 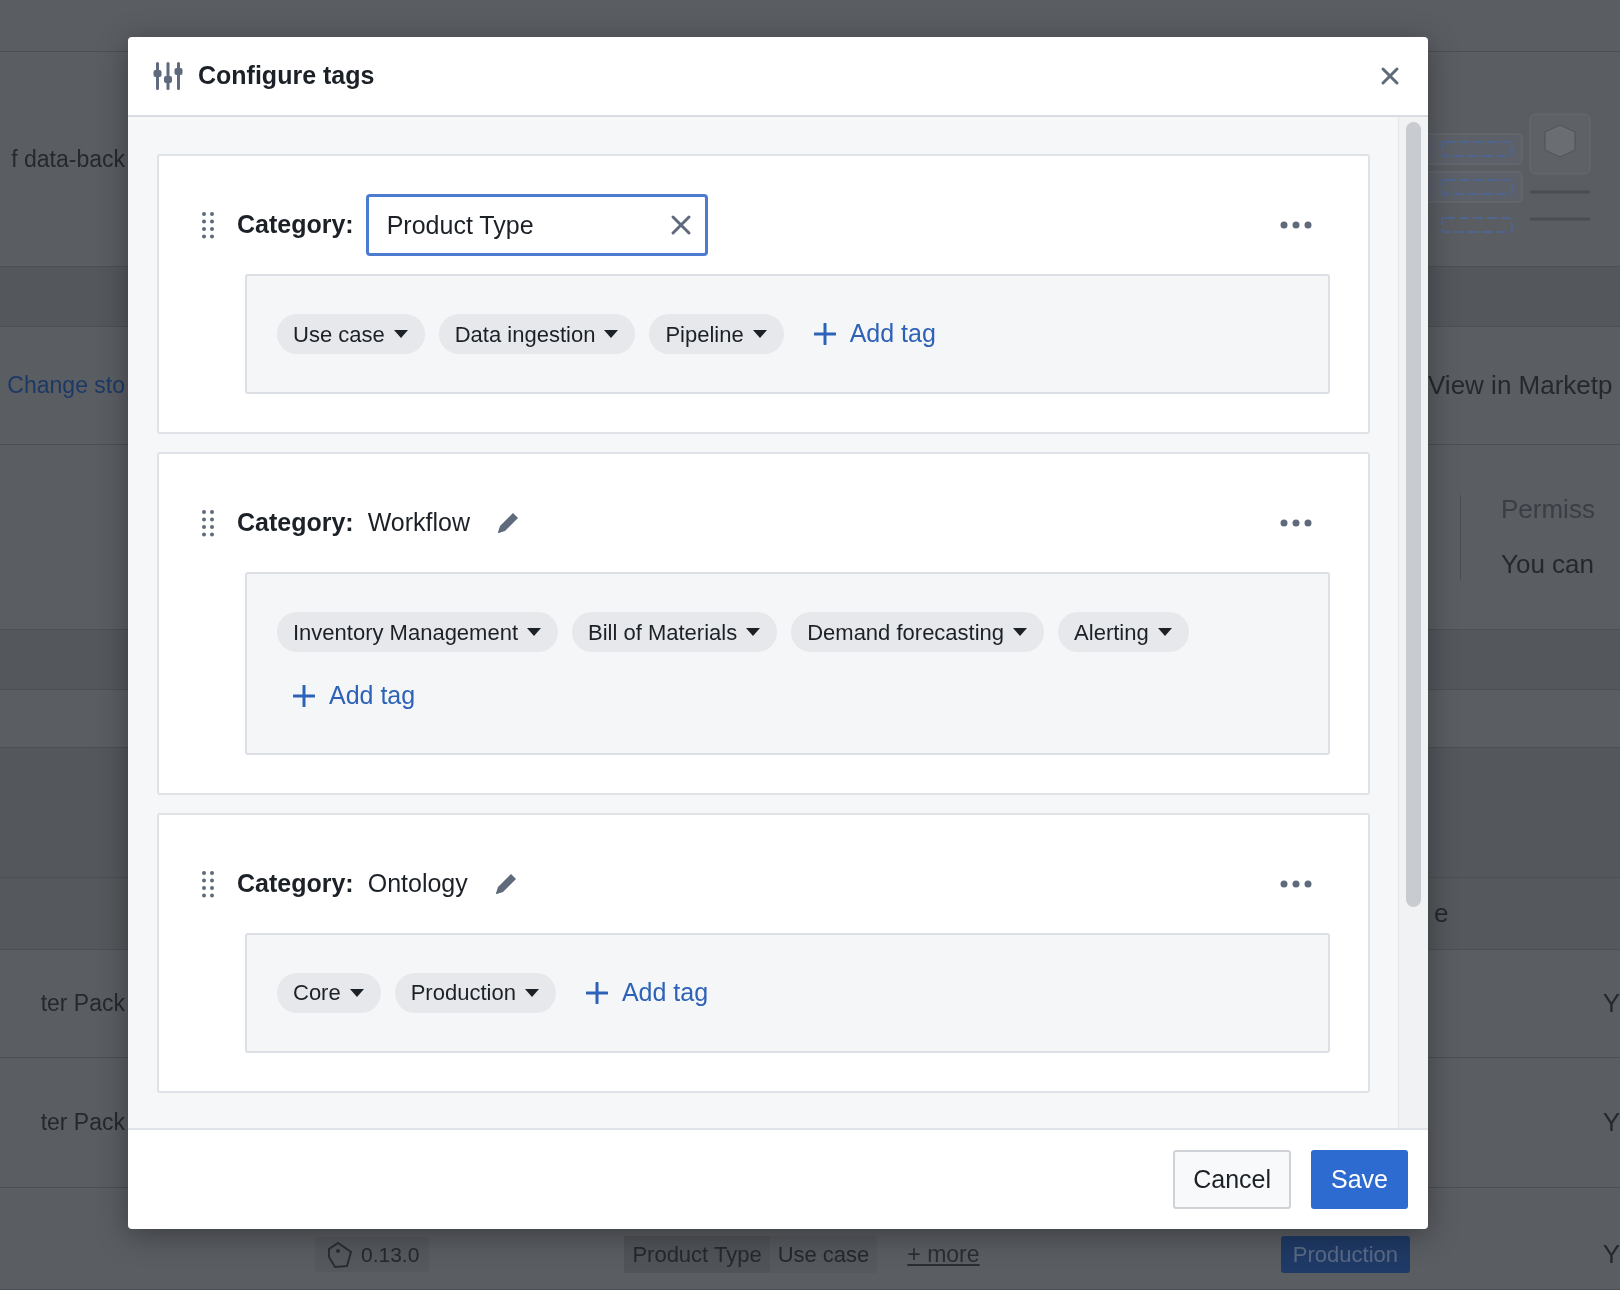 I want to click on tag-dropdown: Core, so click(x=329, y=992).